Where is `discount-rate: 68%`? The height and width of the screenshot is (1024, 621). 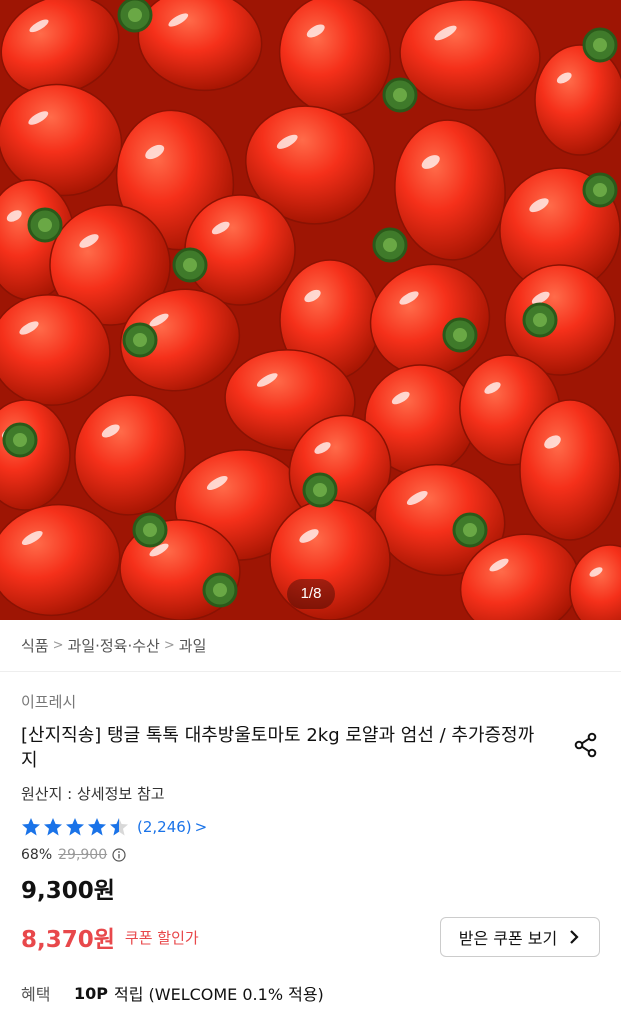 discount-rate: 68% is located at coordinates (37, 855).